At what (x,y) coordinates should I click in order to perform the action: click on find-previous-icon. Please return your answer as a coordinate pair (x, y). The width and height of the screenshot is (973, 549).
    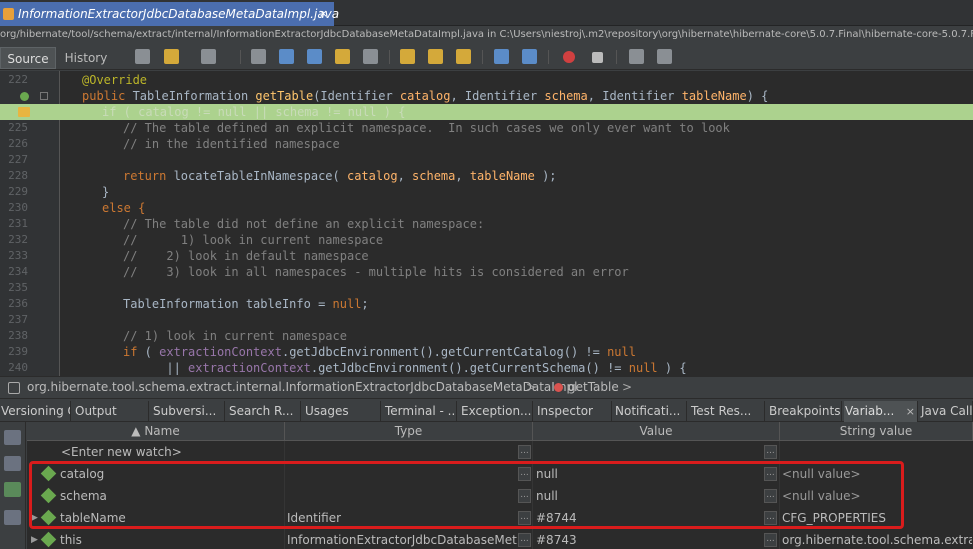
    Looking at the image, I should click on (286, 56).